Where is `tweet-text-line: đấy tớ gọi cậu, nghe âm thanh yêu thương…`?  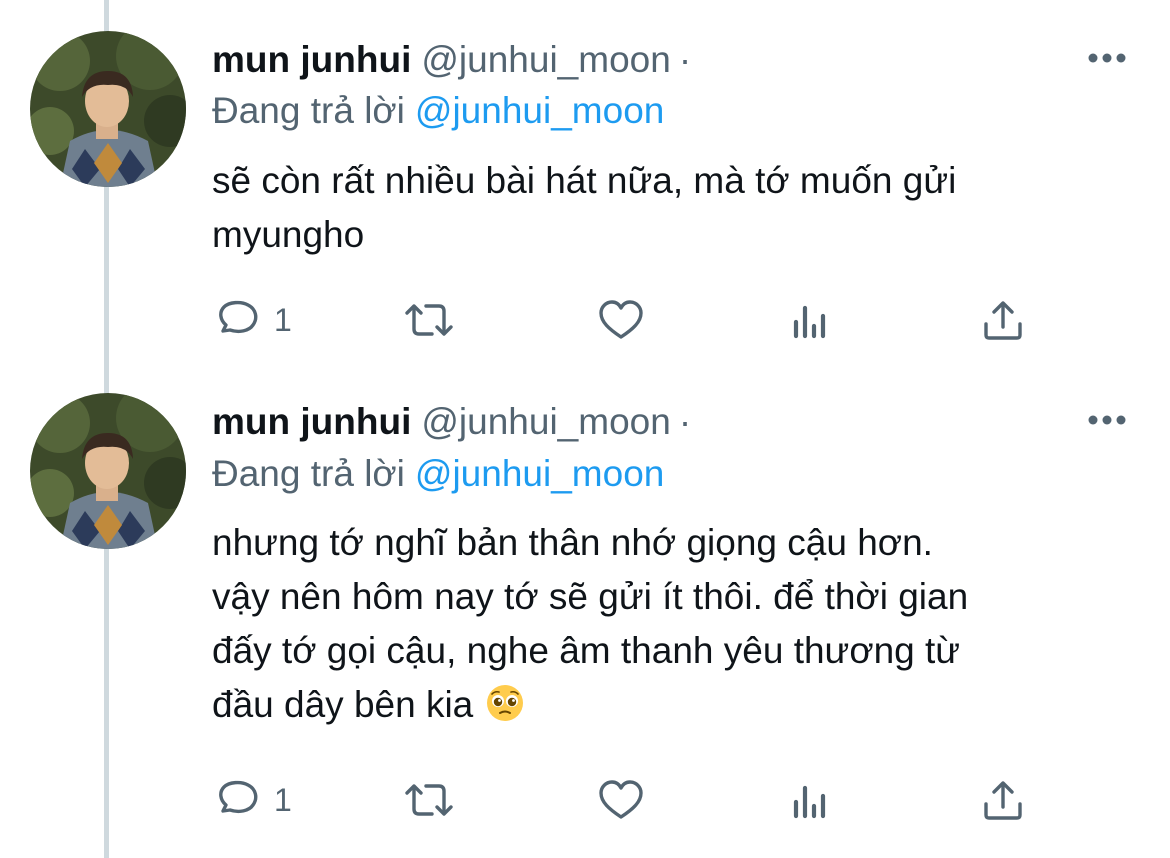 tweet-text-line: đấy tớ gọi cậu, nghe âm thanh yêu thương… is located at coordinates (586, 650).